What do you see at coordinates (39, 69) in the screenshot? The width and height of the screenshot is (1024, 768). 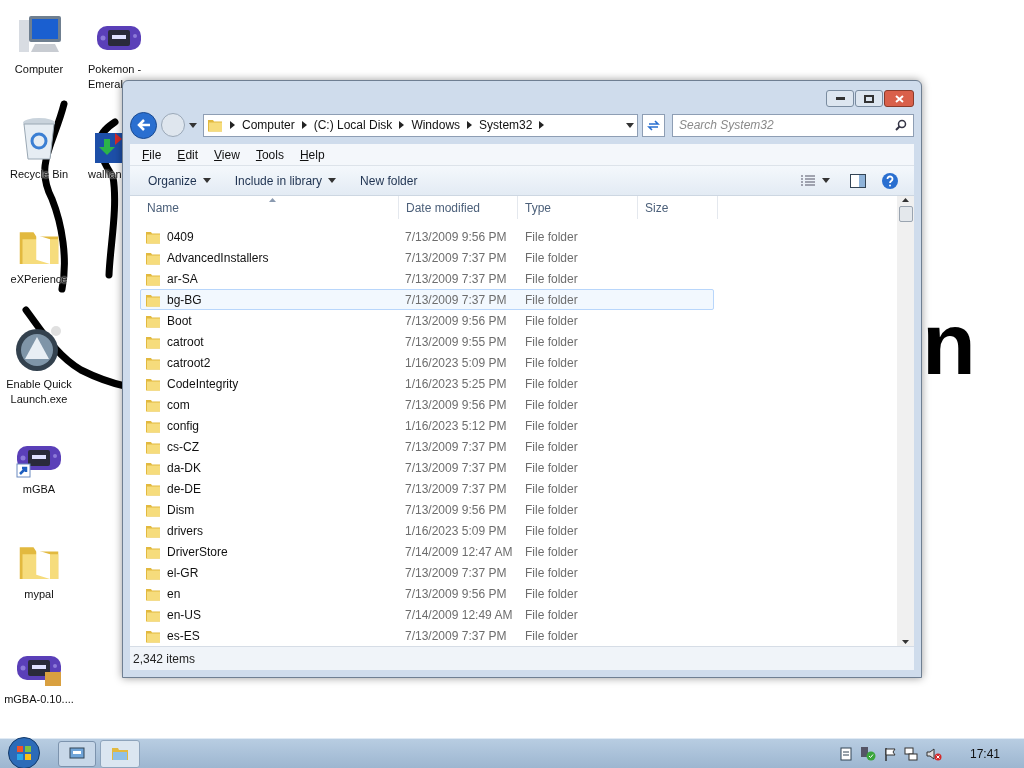 I see `desktop-icon-label: Computer` at bounding box center [39, 69].